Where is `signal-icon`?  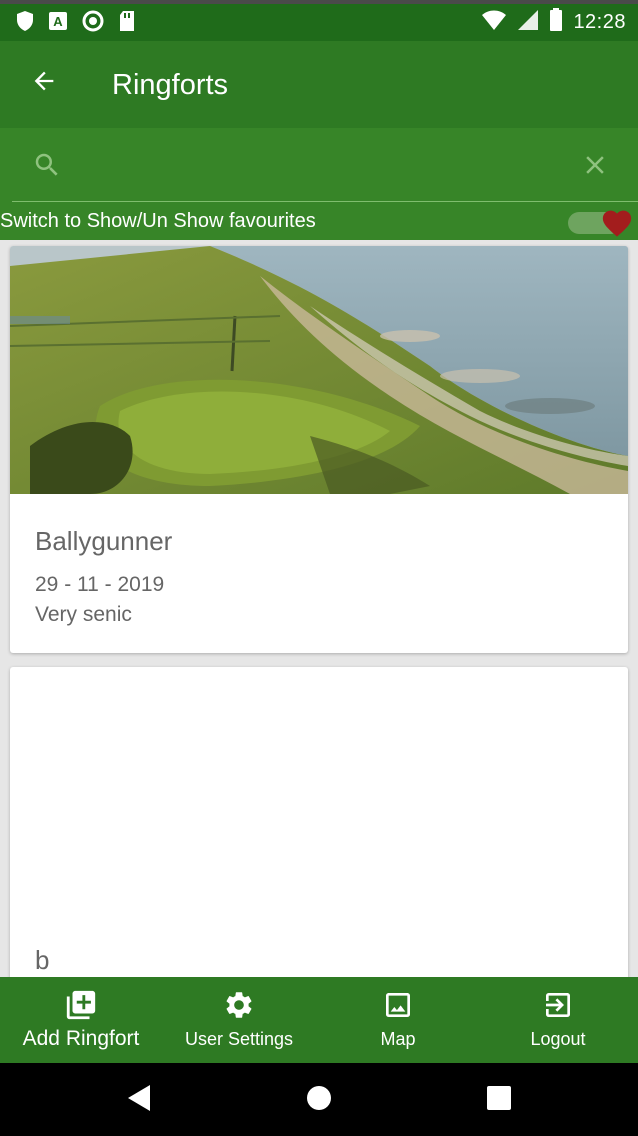
signal-icon is located at coordinates (528, 22).